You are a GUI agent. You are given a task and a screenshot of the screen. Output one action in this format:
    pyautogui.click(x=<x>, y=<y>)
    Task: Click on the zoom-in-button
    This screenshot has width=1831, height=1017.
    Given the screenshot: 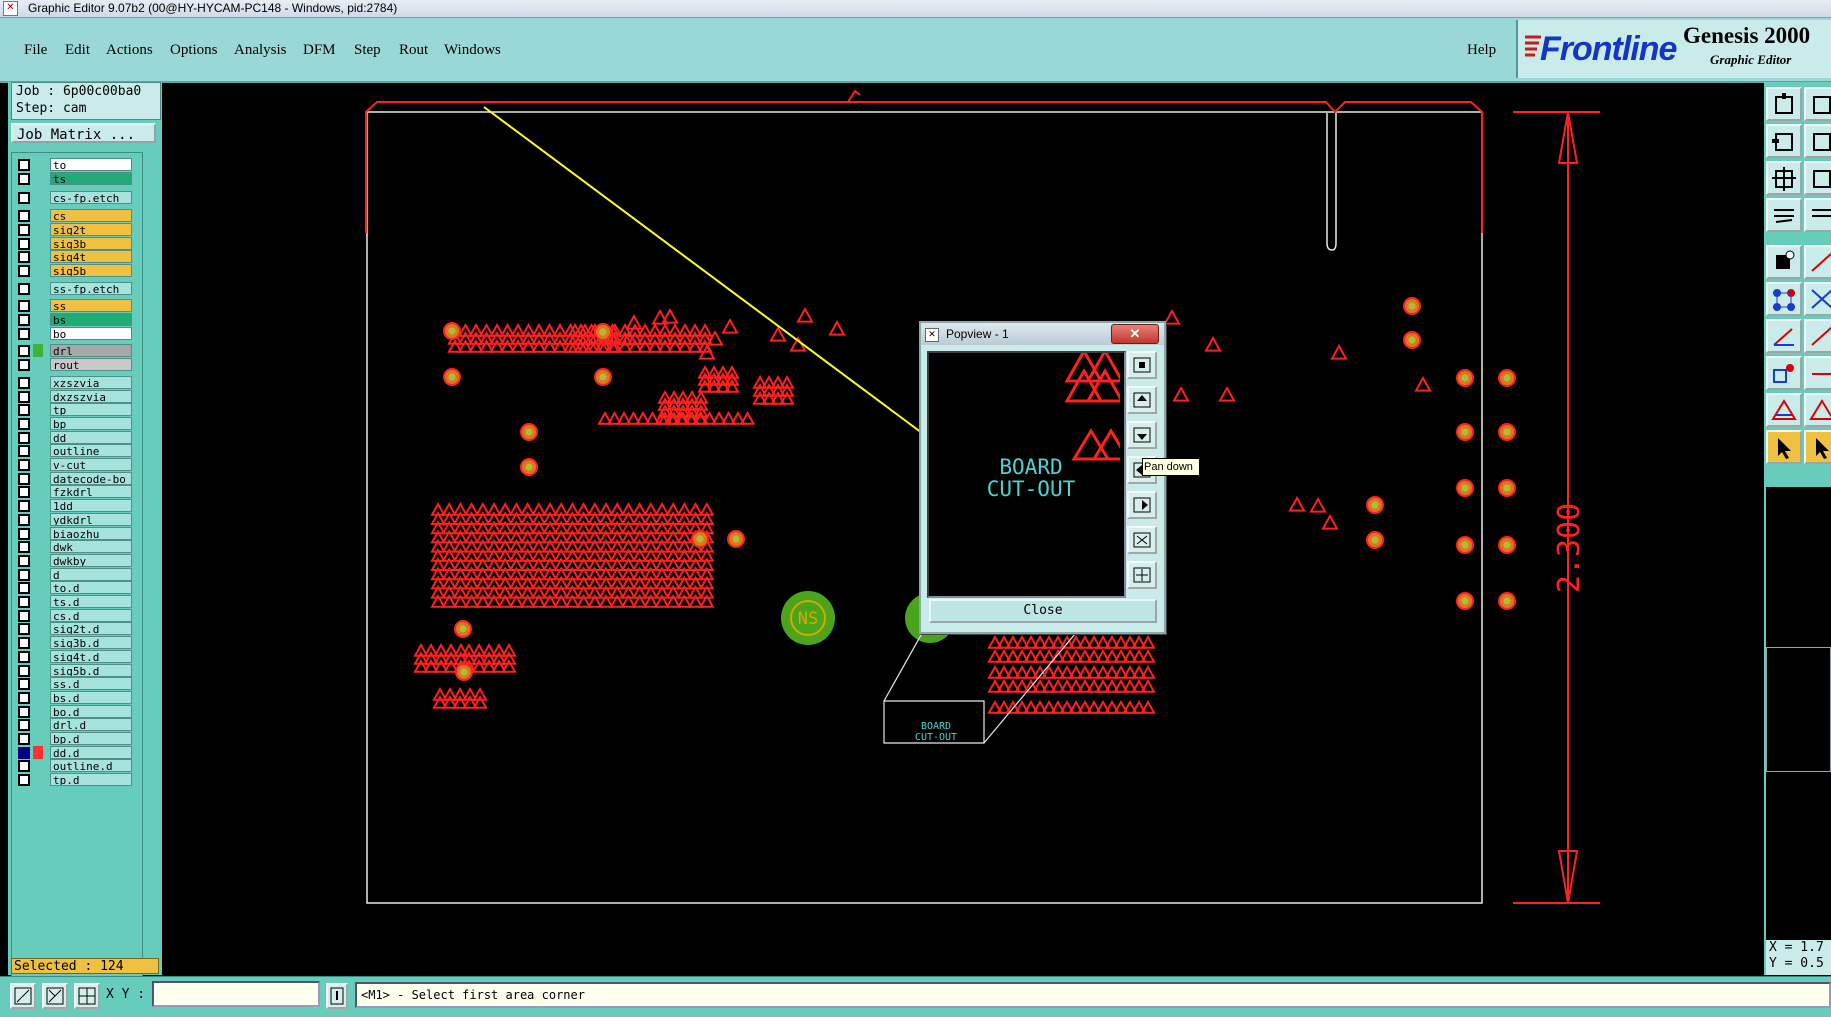 What is the action you would take?
    pyautogui.click(x=1142, y=540)
    